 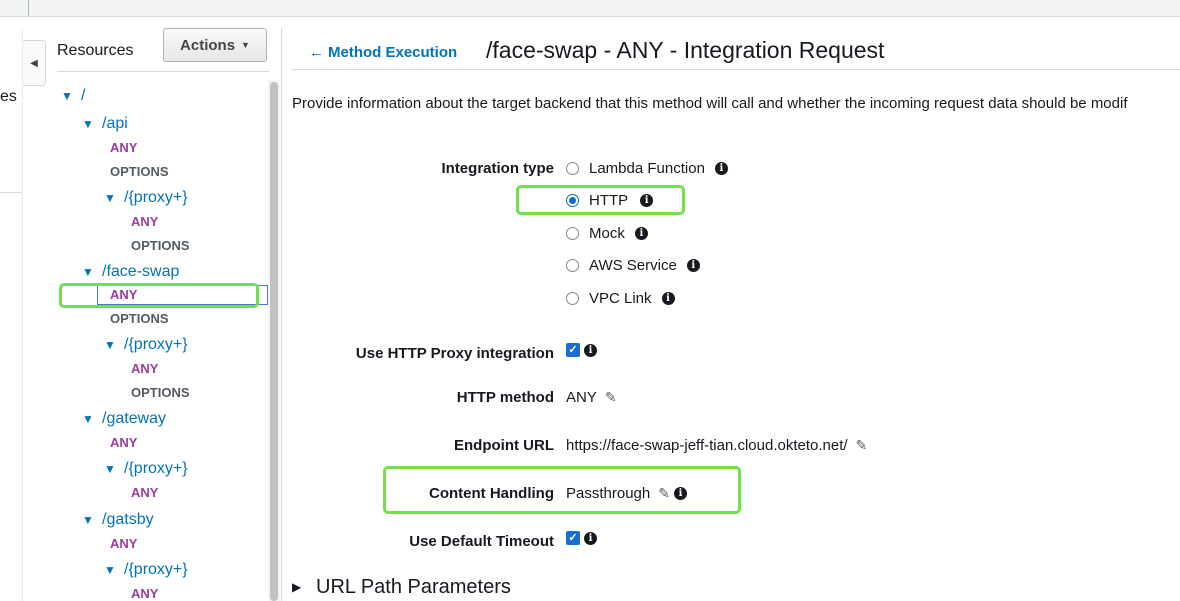 I want to click on actions-button: Actions ▼, so click(x=215, y=45).